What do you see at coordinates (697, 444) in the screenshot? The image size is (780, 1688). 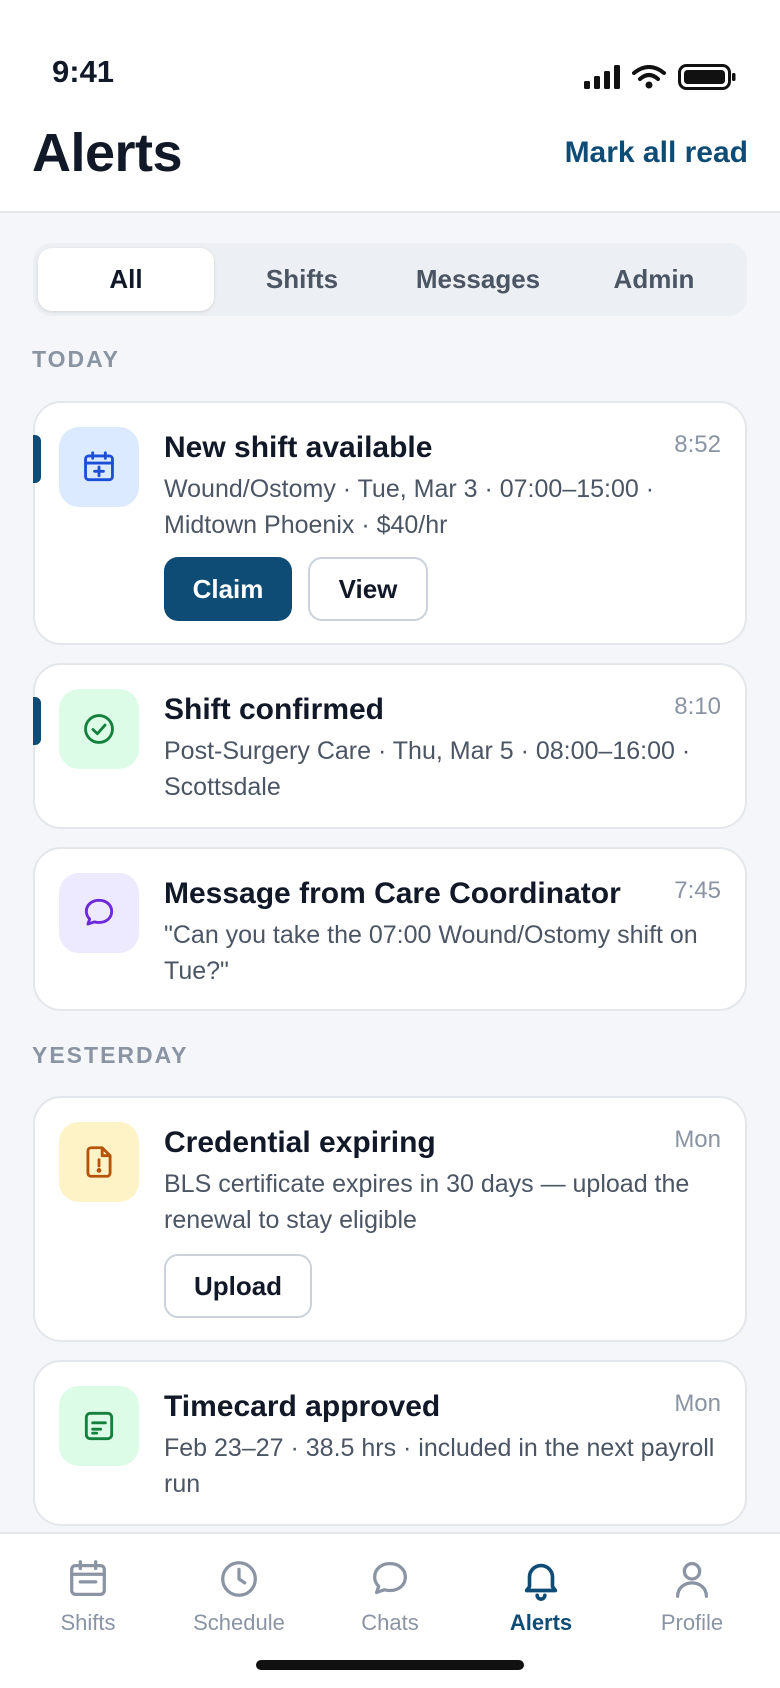 I see `alert-time: 8:52` at bounding box center [697, 444].